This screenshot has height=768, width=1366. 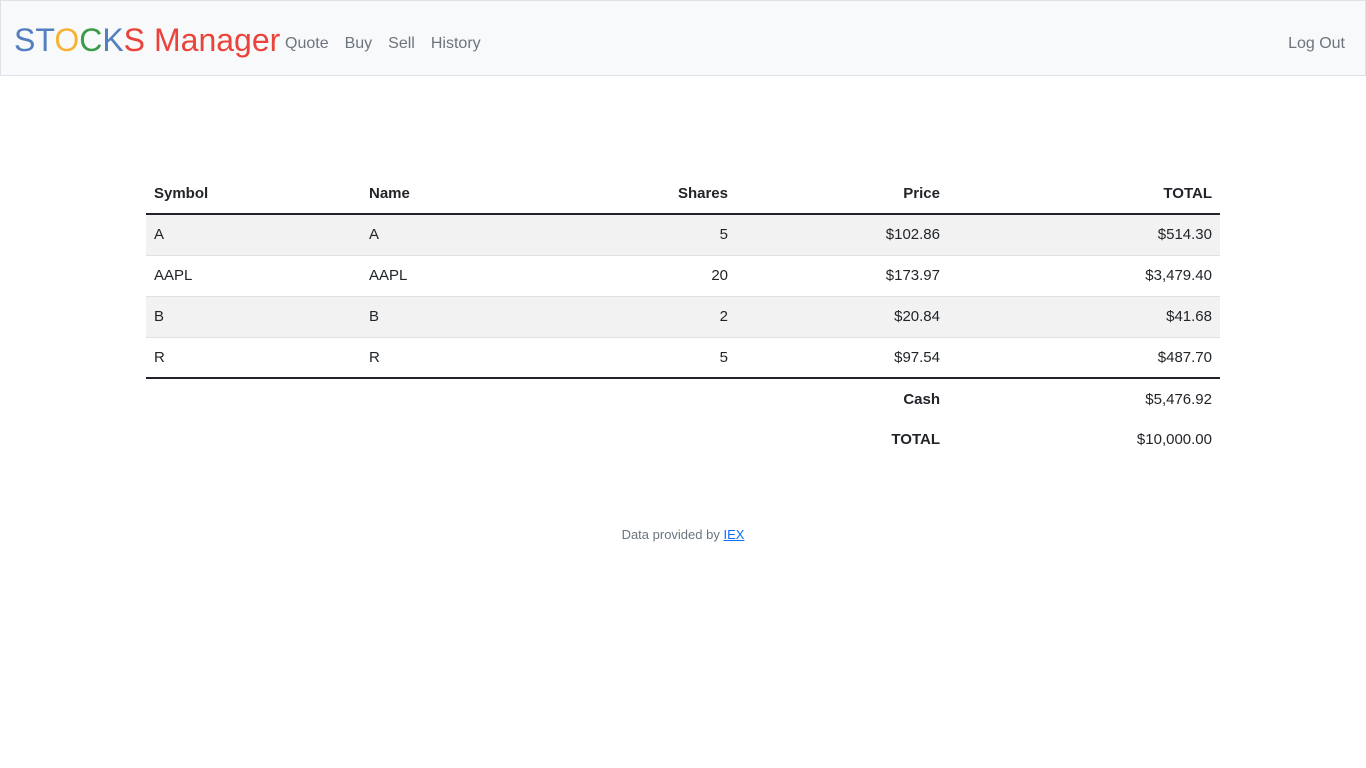 What do you see at coordinates (672, 534) in the screenshot?
I see `footer-text: Data provided by` at bounding box center [672, 534].